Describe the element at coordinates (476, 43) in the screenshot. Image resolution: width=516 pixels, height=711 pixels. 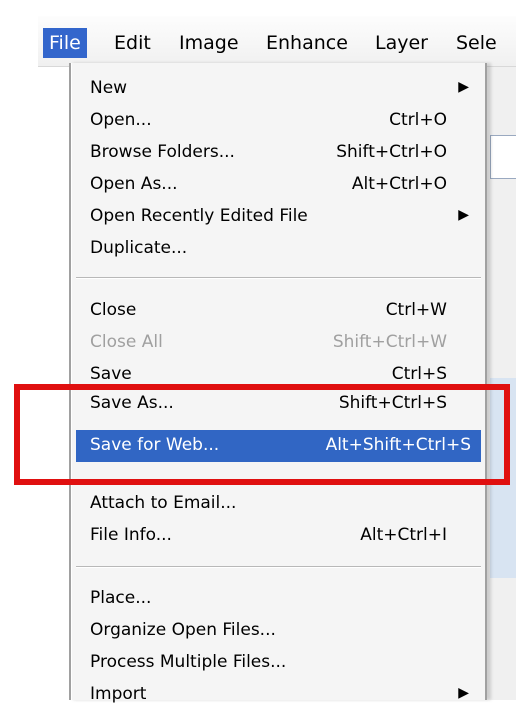
I see `menu-select: Sele` at that location.